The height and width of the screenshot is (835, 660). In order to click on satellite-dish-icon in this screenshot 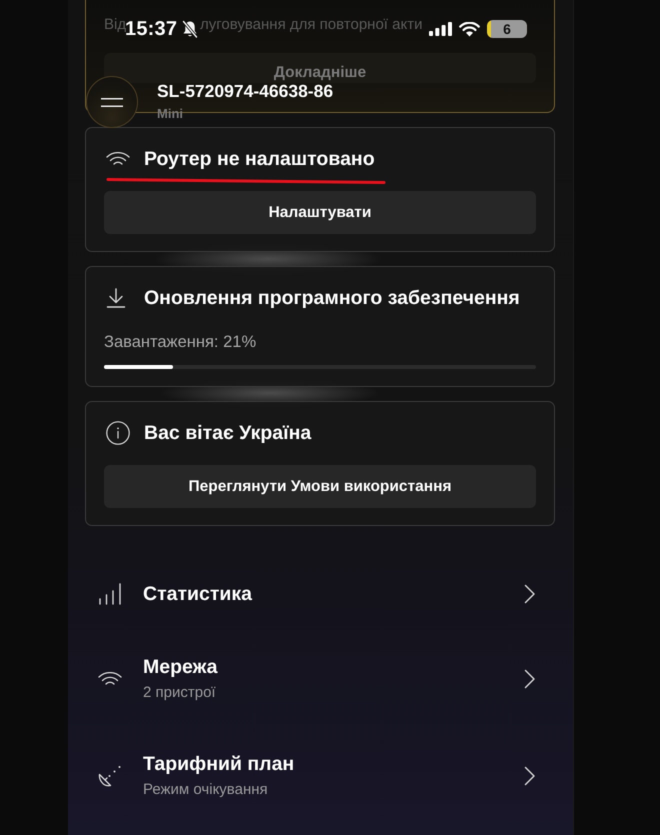, I will do `click(110, 776)`.